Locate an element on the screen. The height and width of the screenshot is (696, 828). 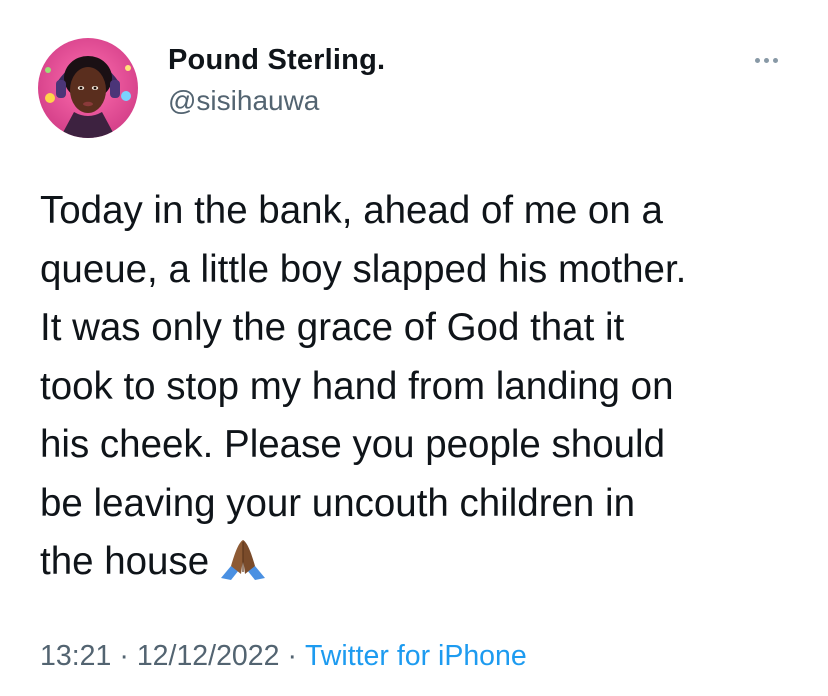
tweet-meta: 13:21 · 12/12/2022 · Twitter for iPhone is located at coordinates (283, 656).